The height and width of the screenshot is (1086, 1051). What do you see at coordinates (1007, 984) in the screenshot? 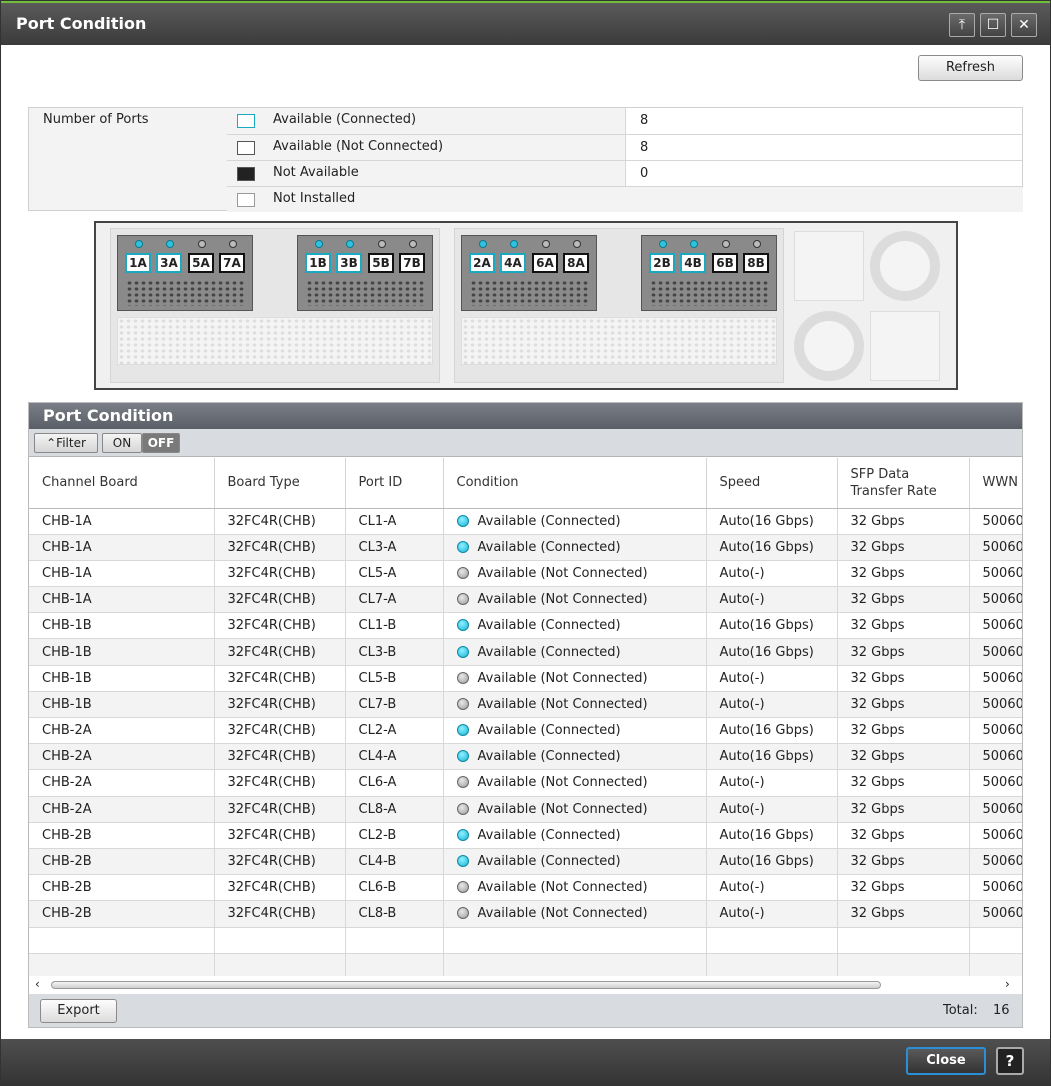
I see `scroll-right-icon: ›` at bounding box center [1007, 984].